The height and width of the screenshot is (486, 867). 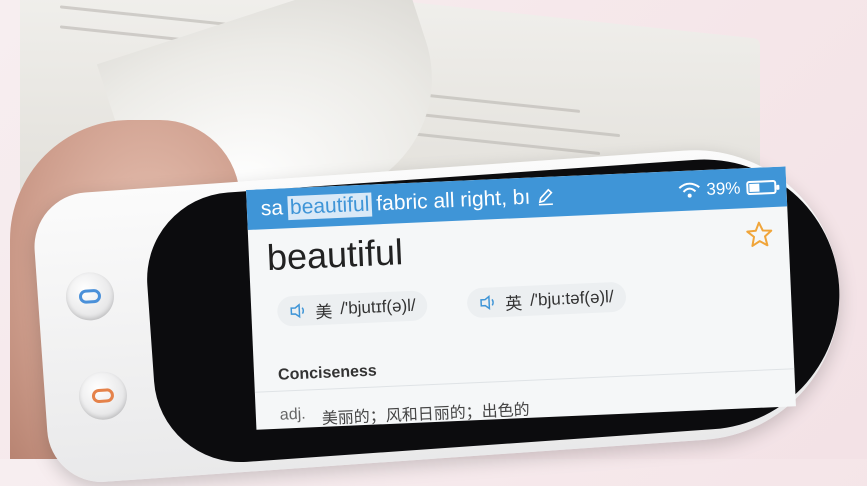 I want to click on headword: beautiful, so click(x=335, y=255).